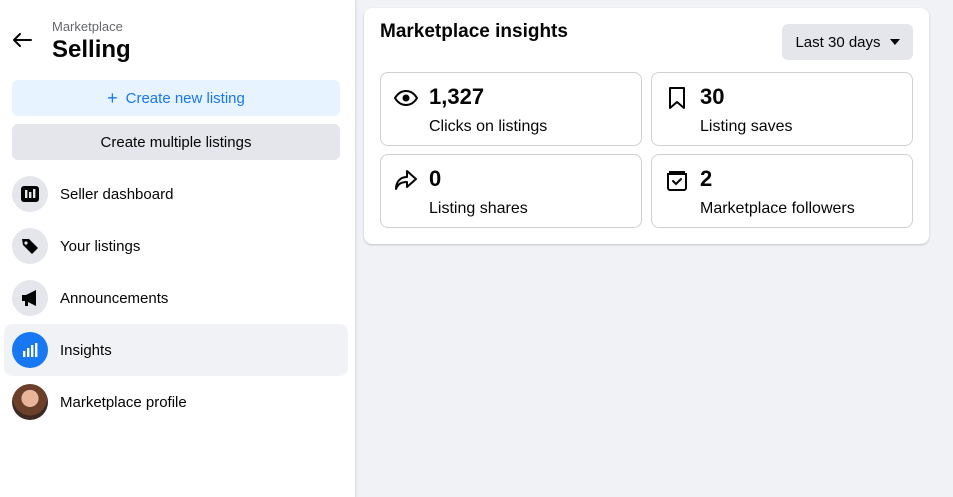 The image size is (953, 497). Describe the element at coordinates (185, 98) in the screenshot. I see `create-new-listing-label: Create new listing` at that location.